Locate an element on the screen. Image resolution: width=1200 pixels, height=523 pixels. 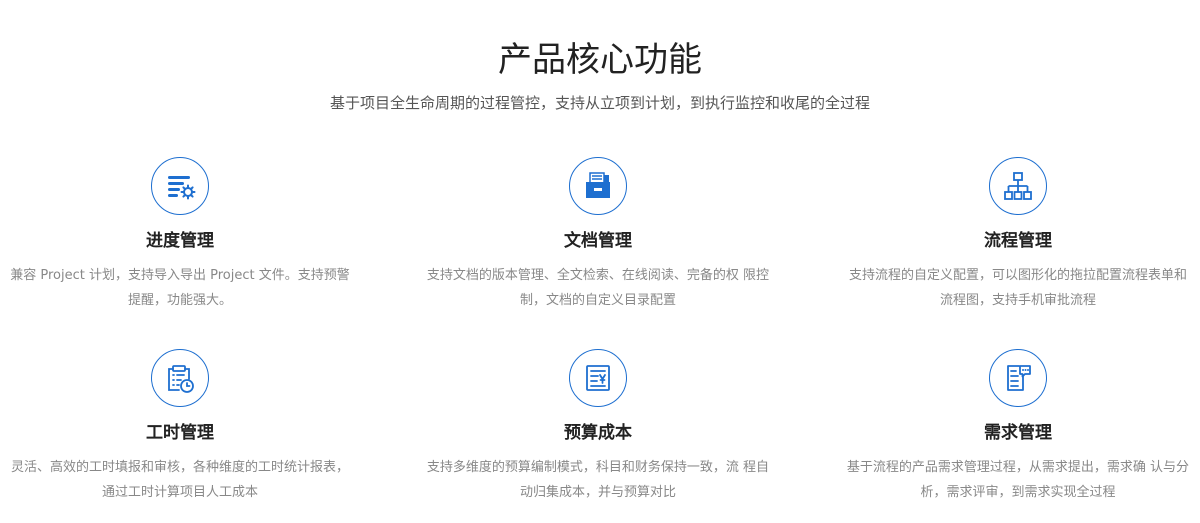
feature-description: 支持文档的版本管理、全文检索、在线阅读、完备的权 限控制，文档的自定义目录配置 is located at coordinates (598, 288).